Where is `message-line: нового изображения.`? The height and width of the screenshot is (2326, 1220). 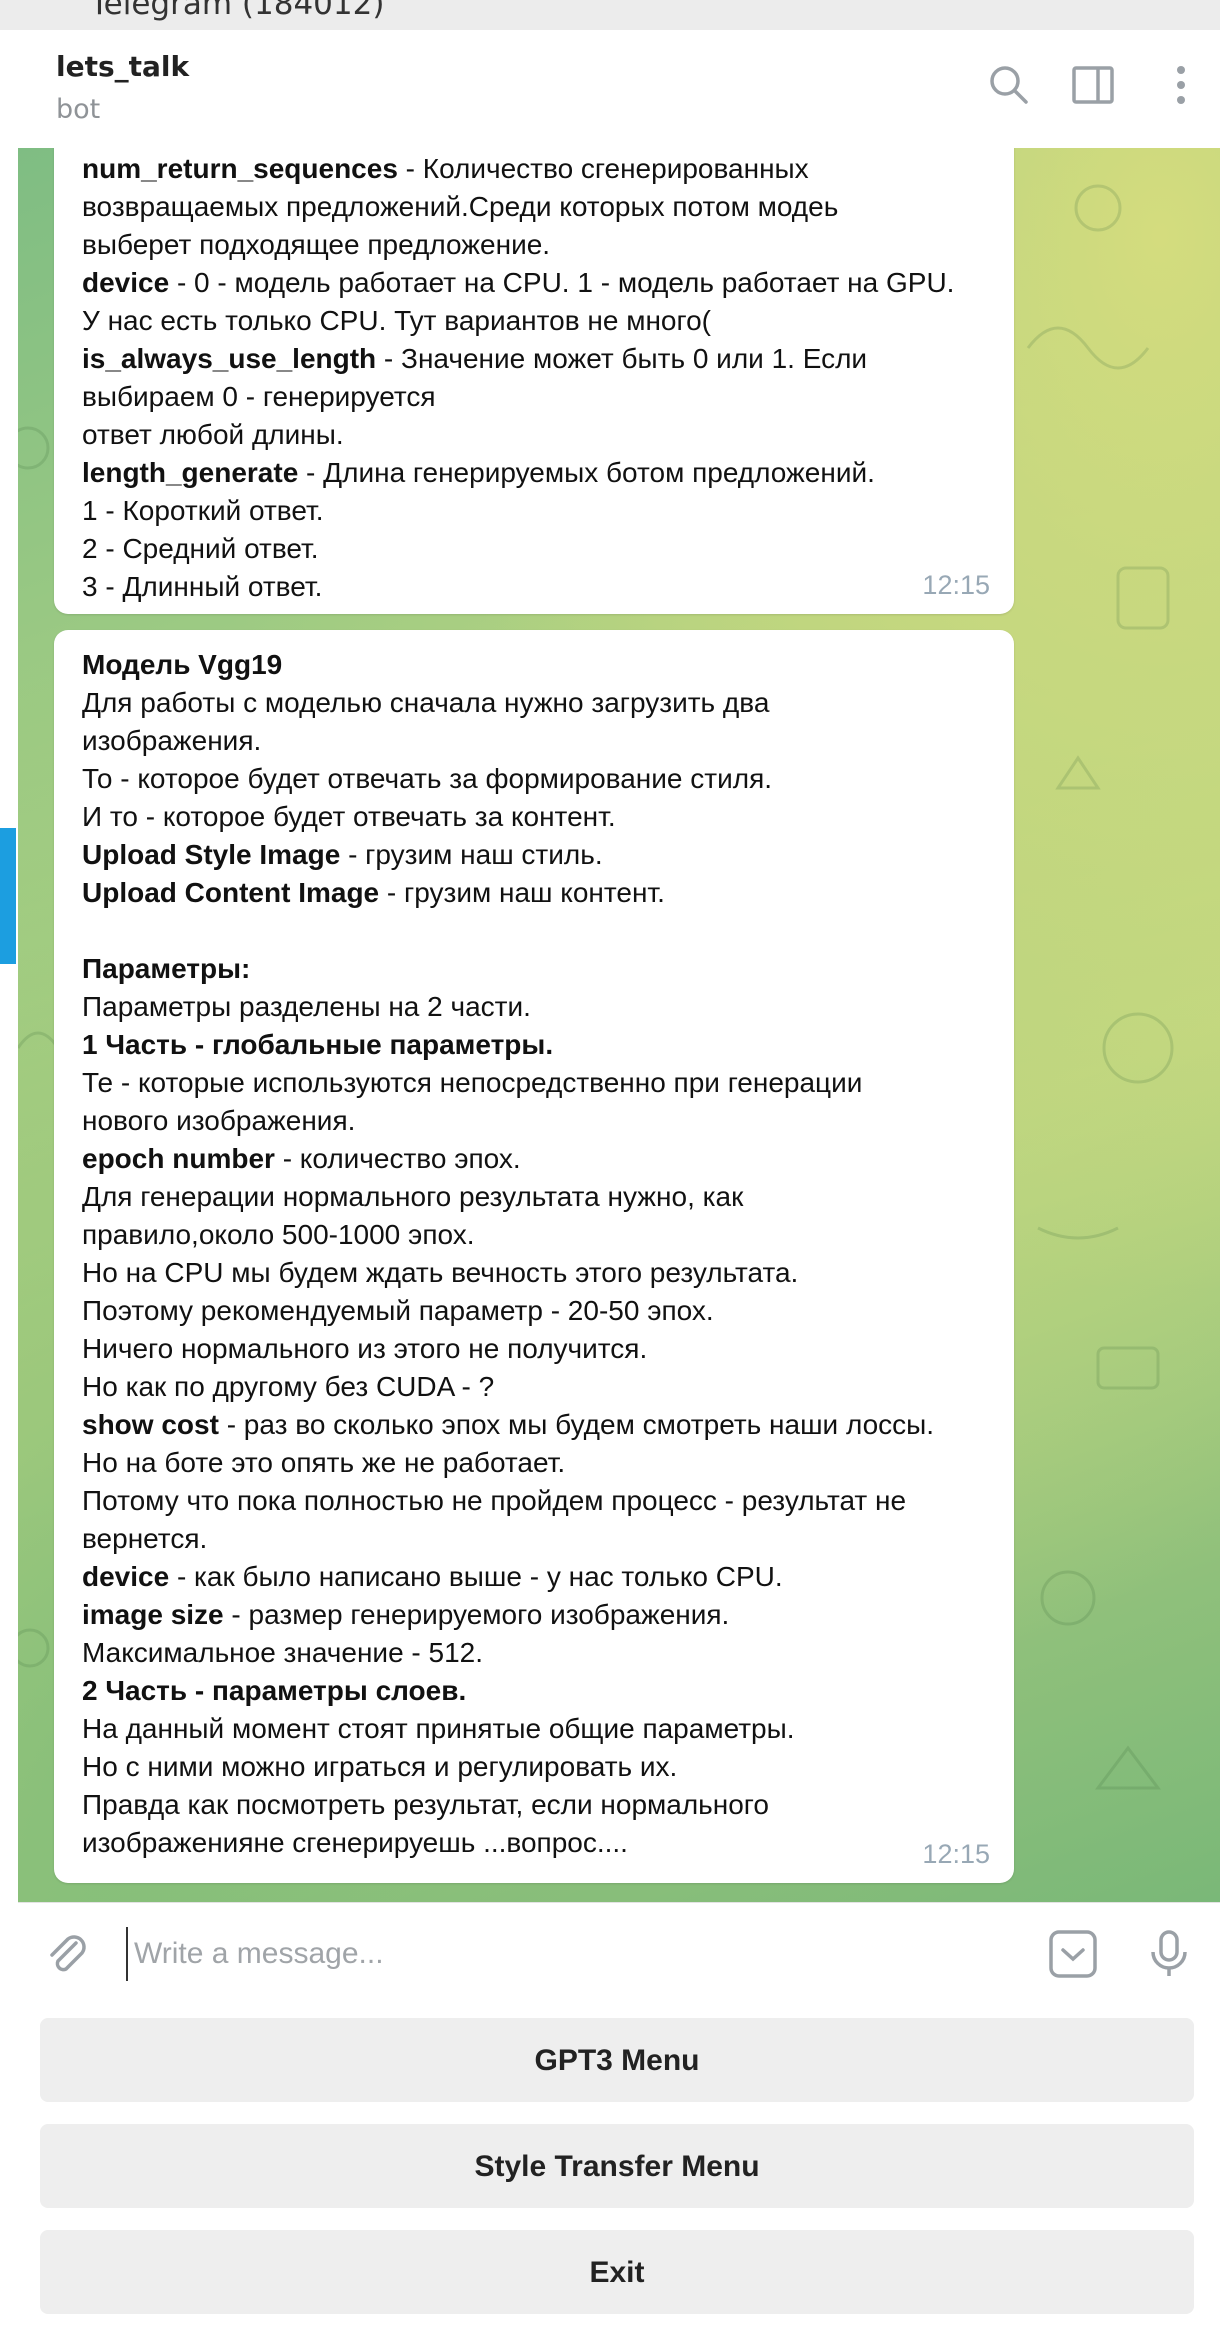 message-line: нового изображения. is located at coordinates (534, 1121).